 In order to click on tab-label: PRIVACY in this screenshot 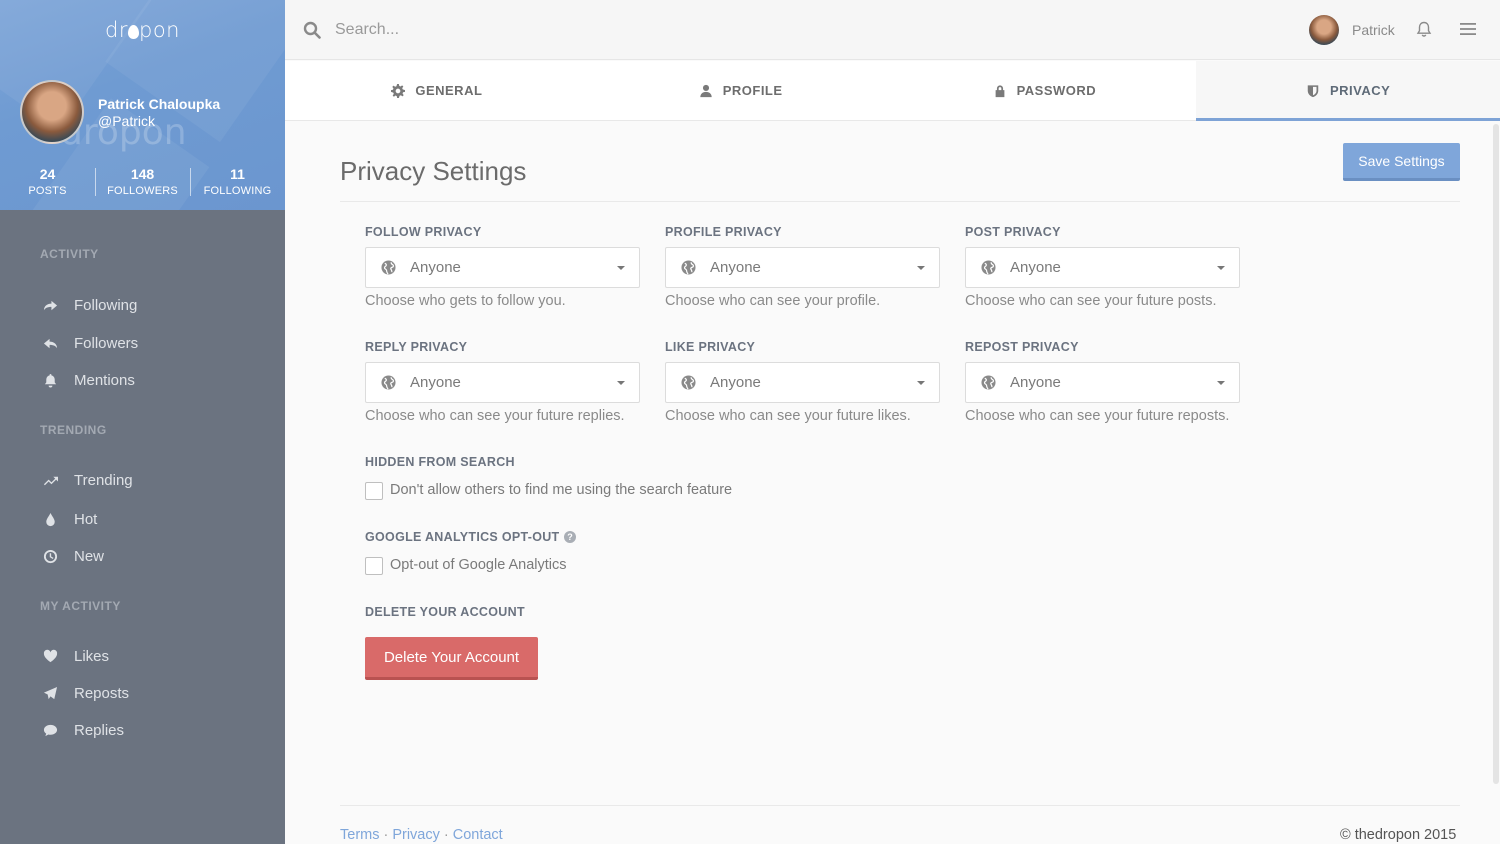, I will do `click(1360, 90)`.